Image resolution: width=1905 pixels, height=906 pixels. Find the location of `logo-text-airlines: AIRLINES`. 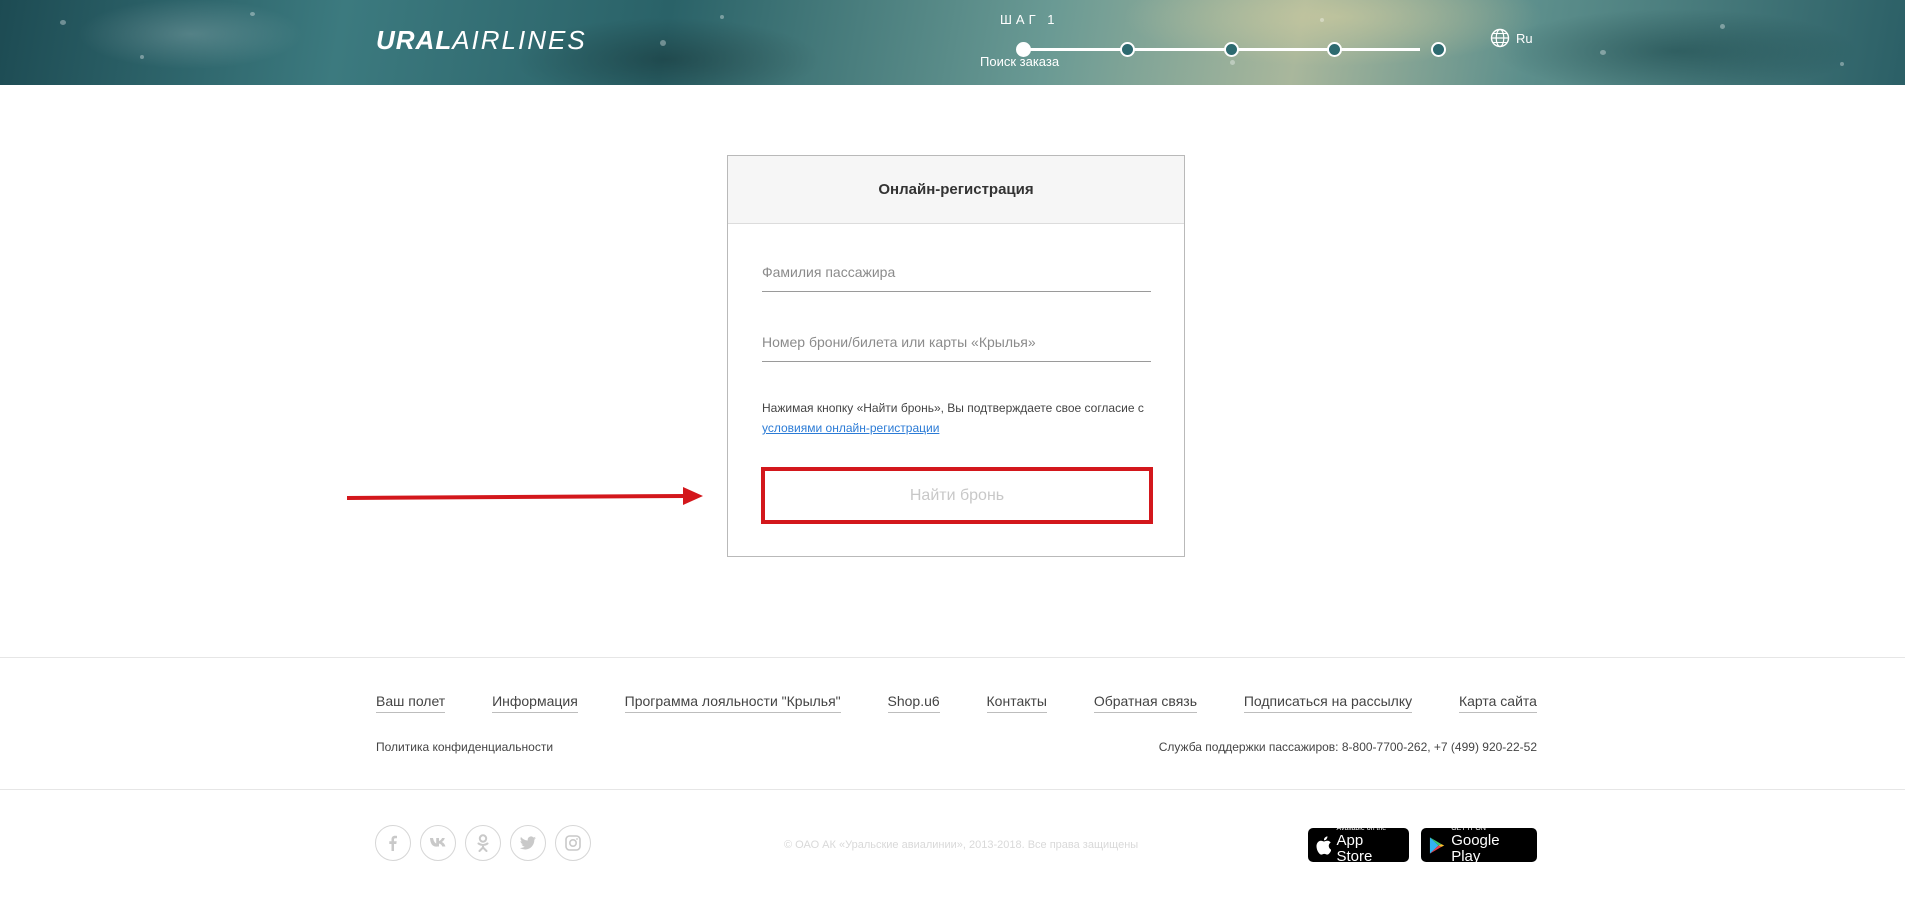

logo-text-airlines: AIRLINES is located at coordinates (519, 40).